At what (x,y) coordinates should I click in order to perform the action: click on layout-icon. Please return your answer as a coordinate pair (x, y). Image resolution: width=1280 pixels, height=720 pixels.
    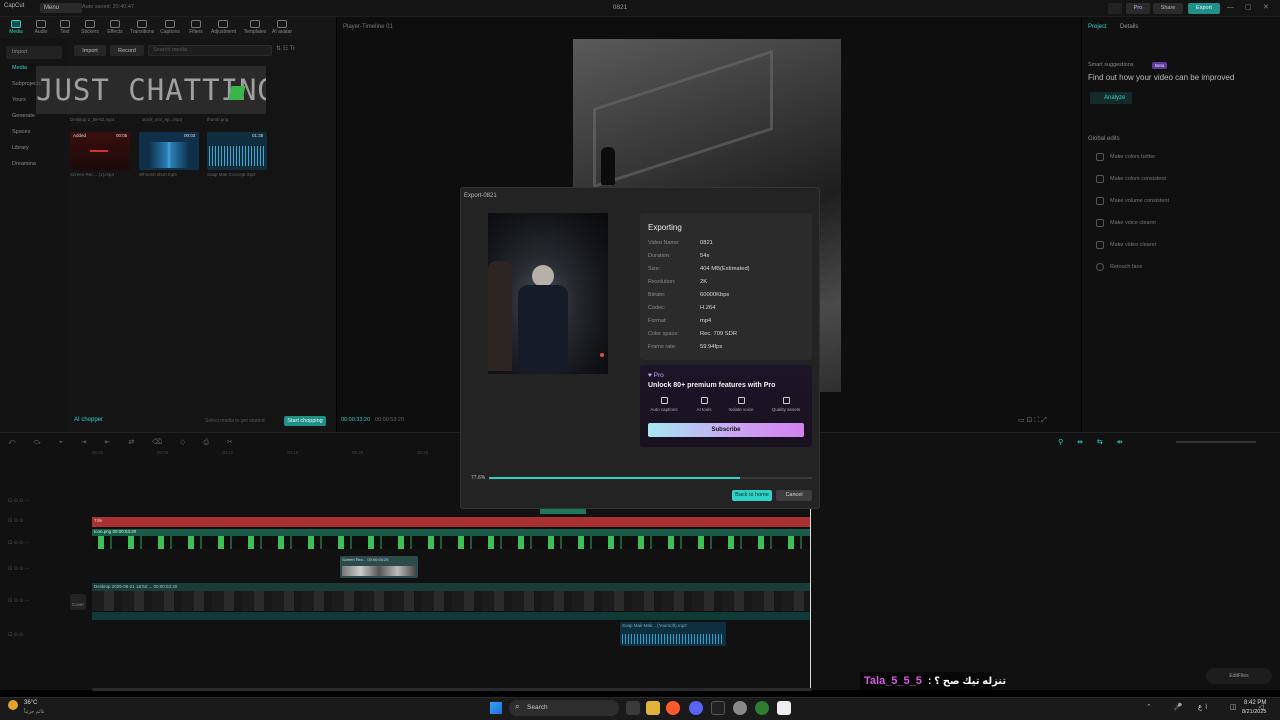
    Looking at the image, I should click on (1115, 8).